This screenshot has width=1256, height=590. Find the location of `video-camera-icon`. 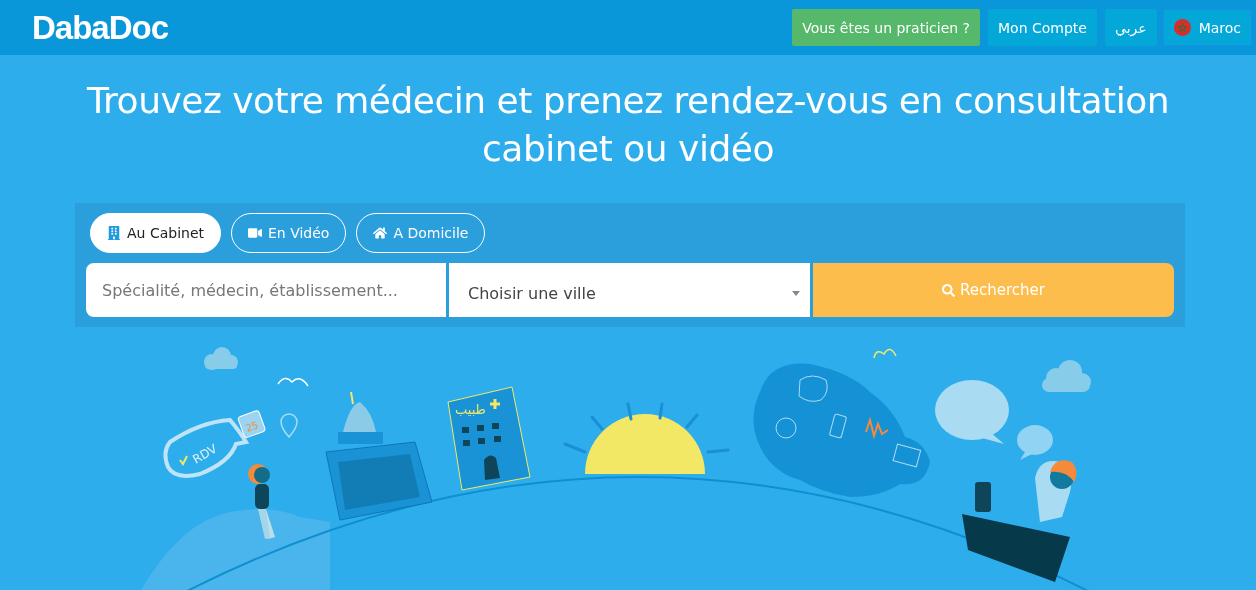

video-camera-icon is located at coordinates (255, 233).